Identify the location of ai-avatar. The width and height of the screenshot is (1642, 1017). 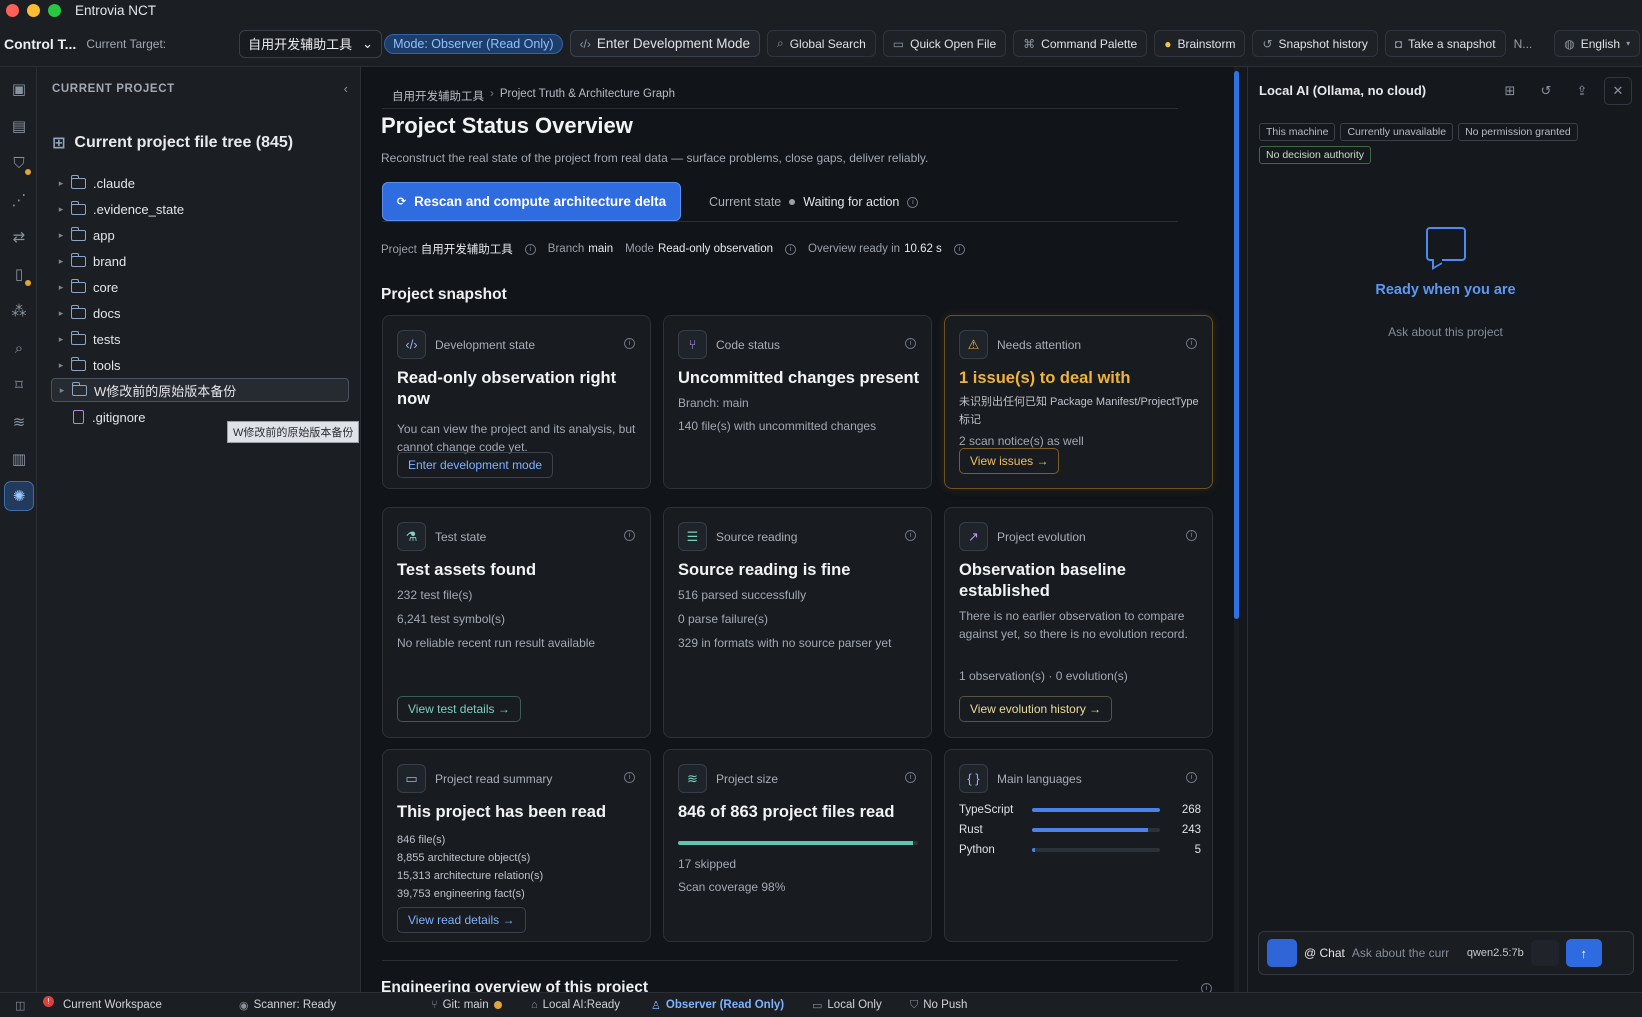
(1282, 953).